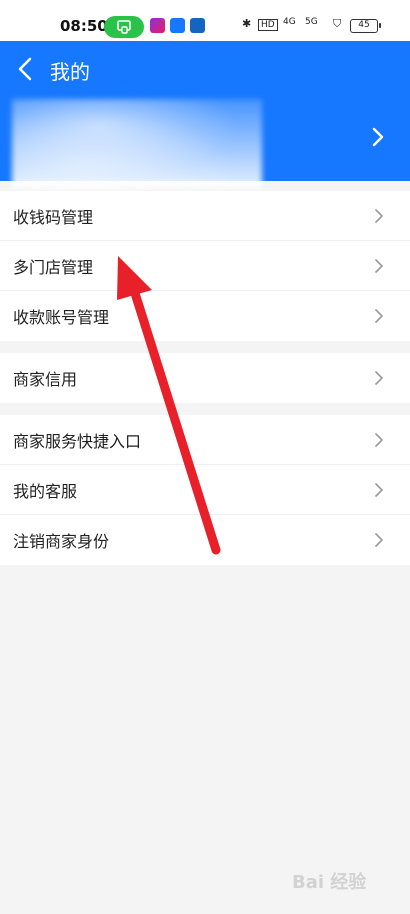 This screenshot has height=914, width=410. Describe the element at coordinates (53, 267) in the screenshot. I see `menu-item-label: 多门店管理` at that location.